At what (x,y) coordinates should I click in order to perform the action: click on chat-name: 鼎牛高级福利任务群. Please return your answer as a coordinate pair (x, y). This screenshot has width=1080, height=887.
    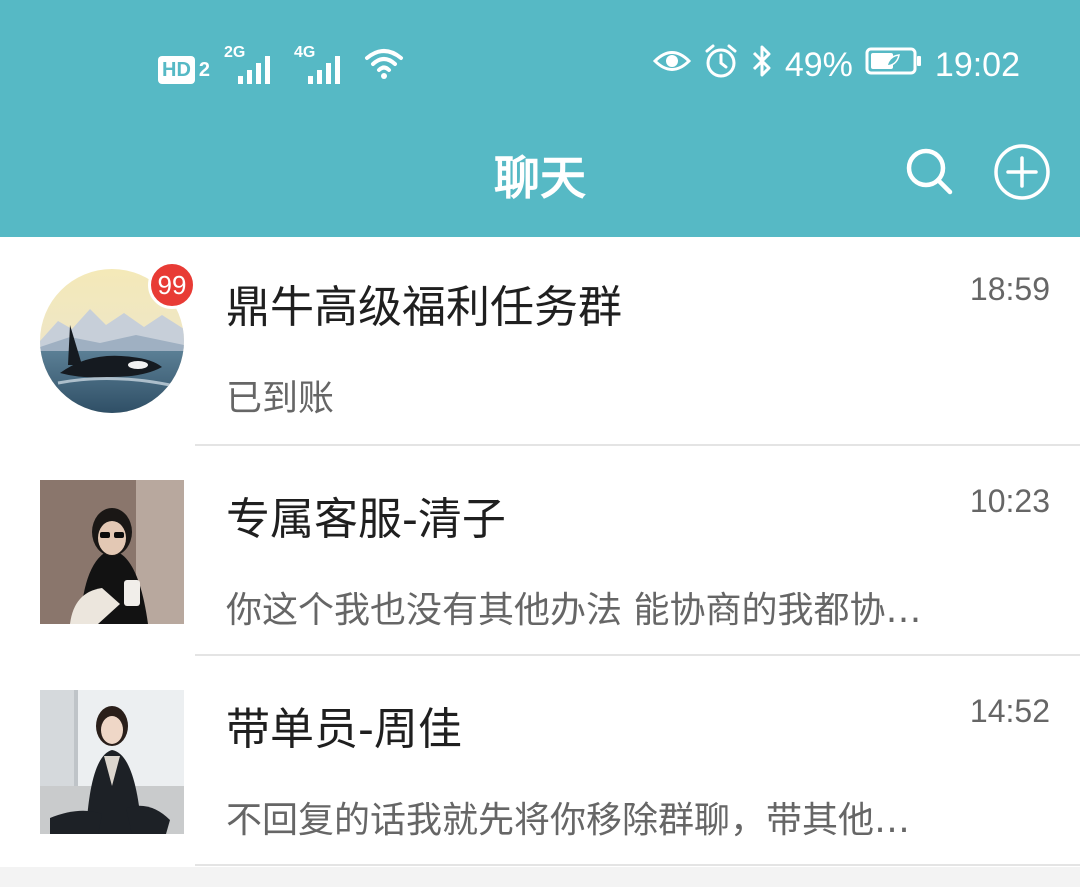
    Looking at the image, I should click on (424, 307).